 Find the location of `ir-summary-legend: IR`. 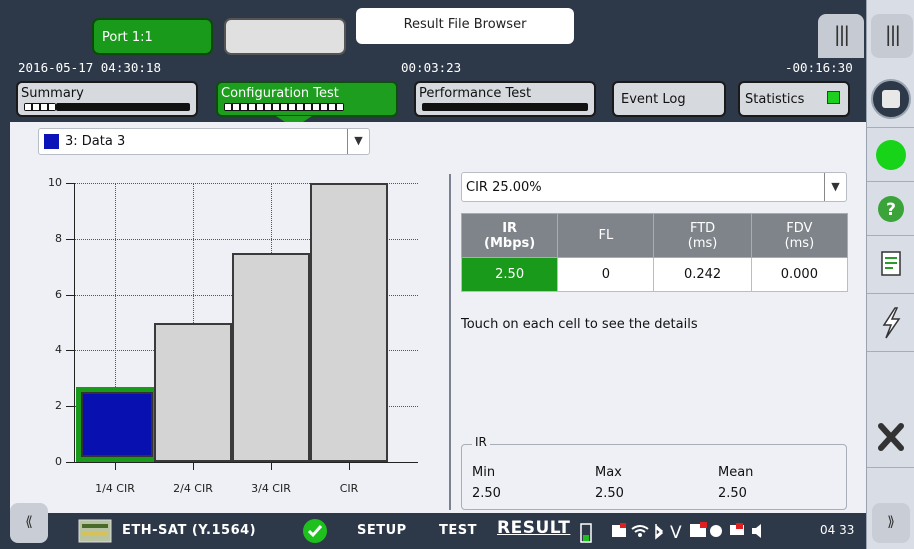

ir-summary-legend: IR is located at coordinates (481, 442).